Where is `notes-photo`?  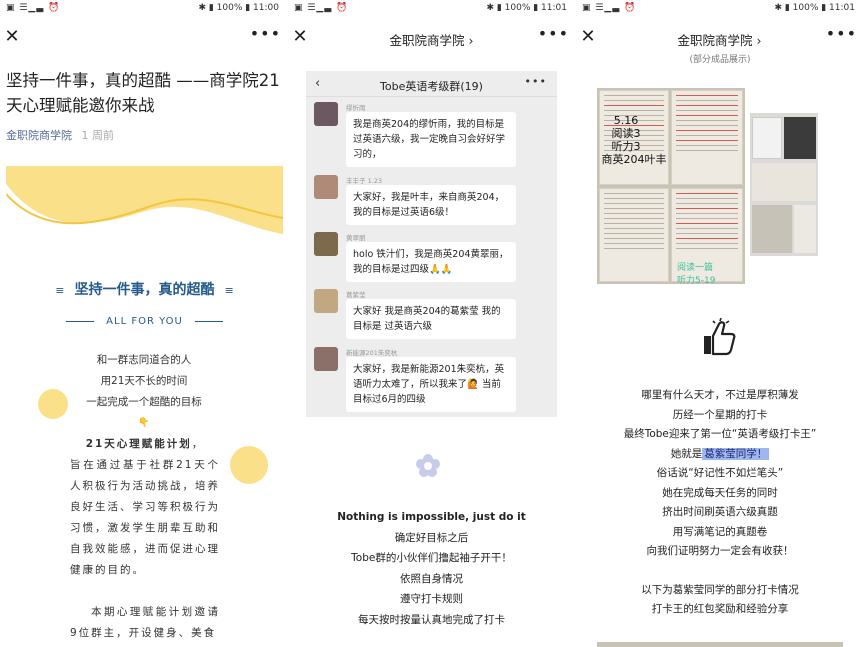
notes-photo is located at coordinates (784, 182).